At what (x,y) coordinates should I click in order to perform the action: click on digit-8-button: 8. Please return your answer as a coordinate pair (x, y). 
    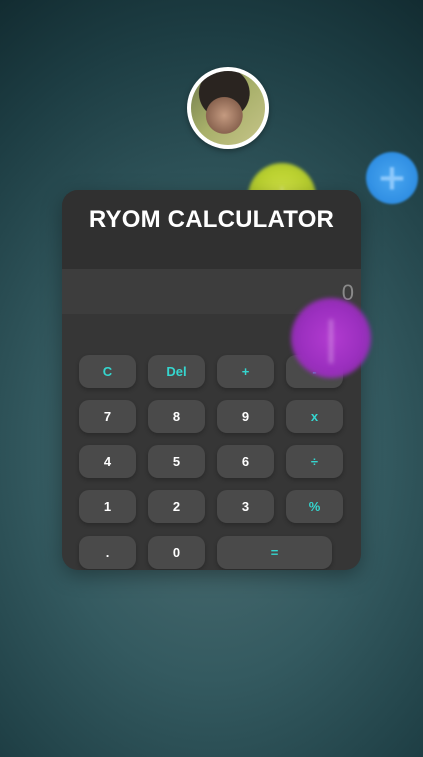
    Looking at the image, I should click on (176, 416).